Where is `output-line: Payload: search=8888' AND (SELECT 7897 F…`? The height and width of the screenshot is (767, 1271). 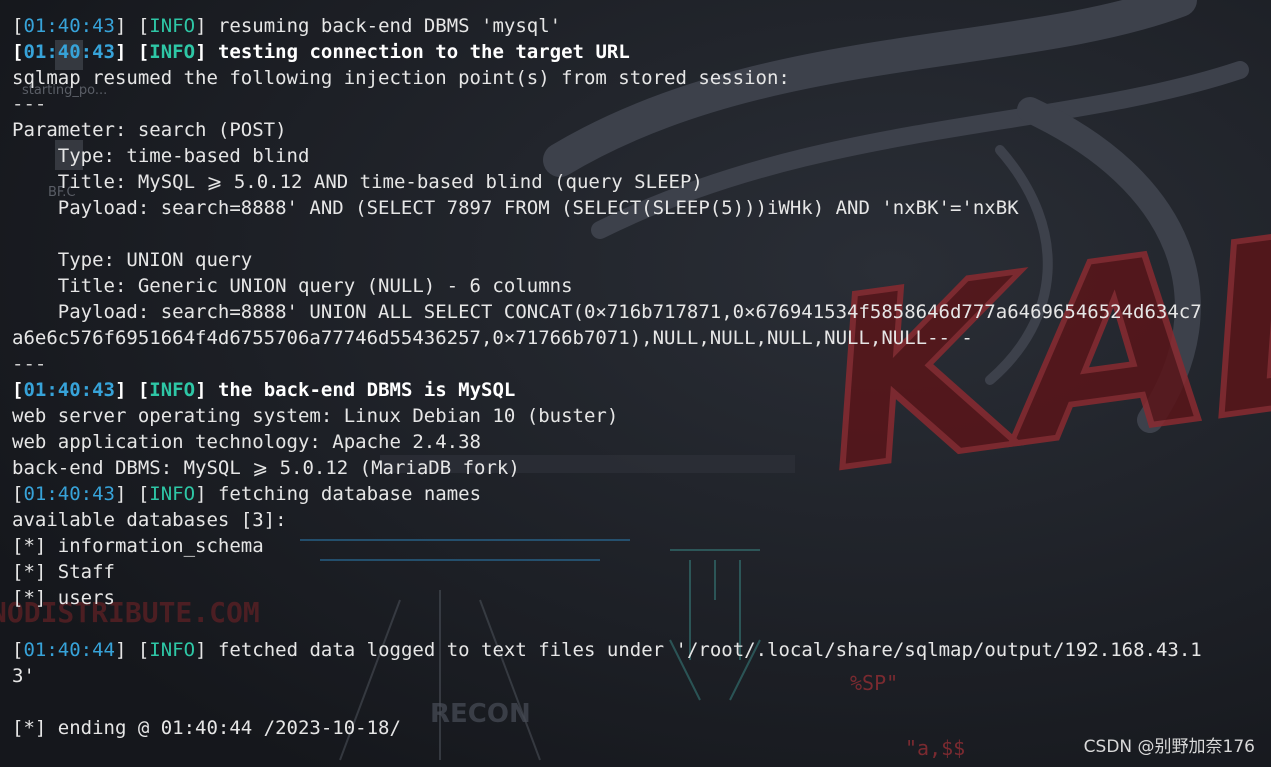 output-line: Payload: search=8888' AND (SELECT 7897 F… is located at coordinates (515, 208).